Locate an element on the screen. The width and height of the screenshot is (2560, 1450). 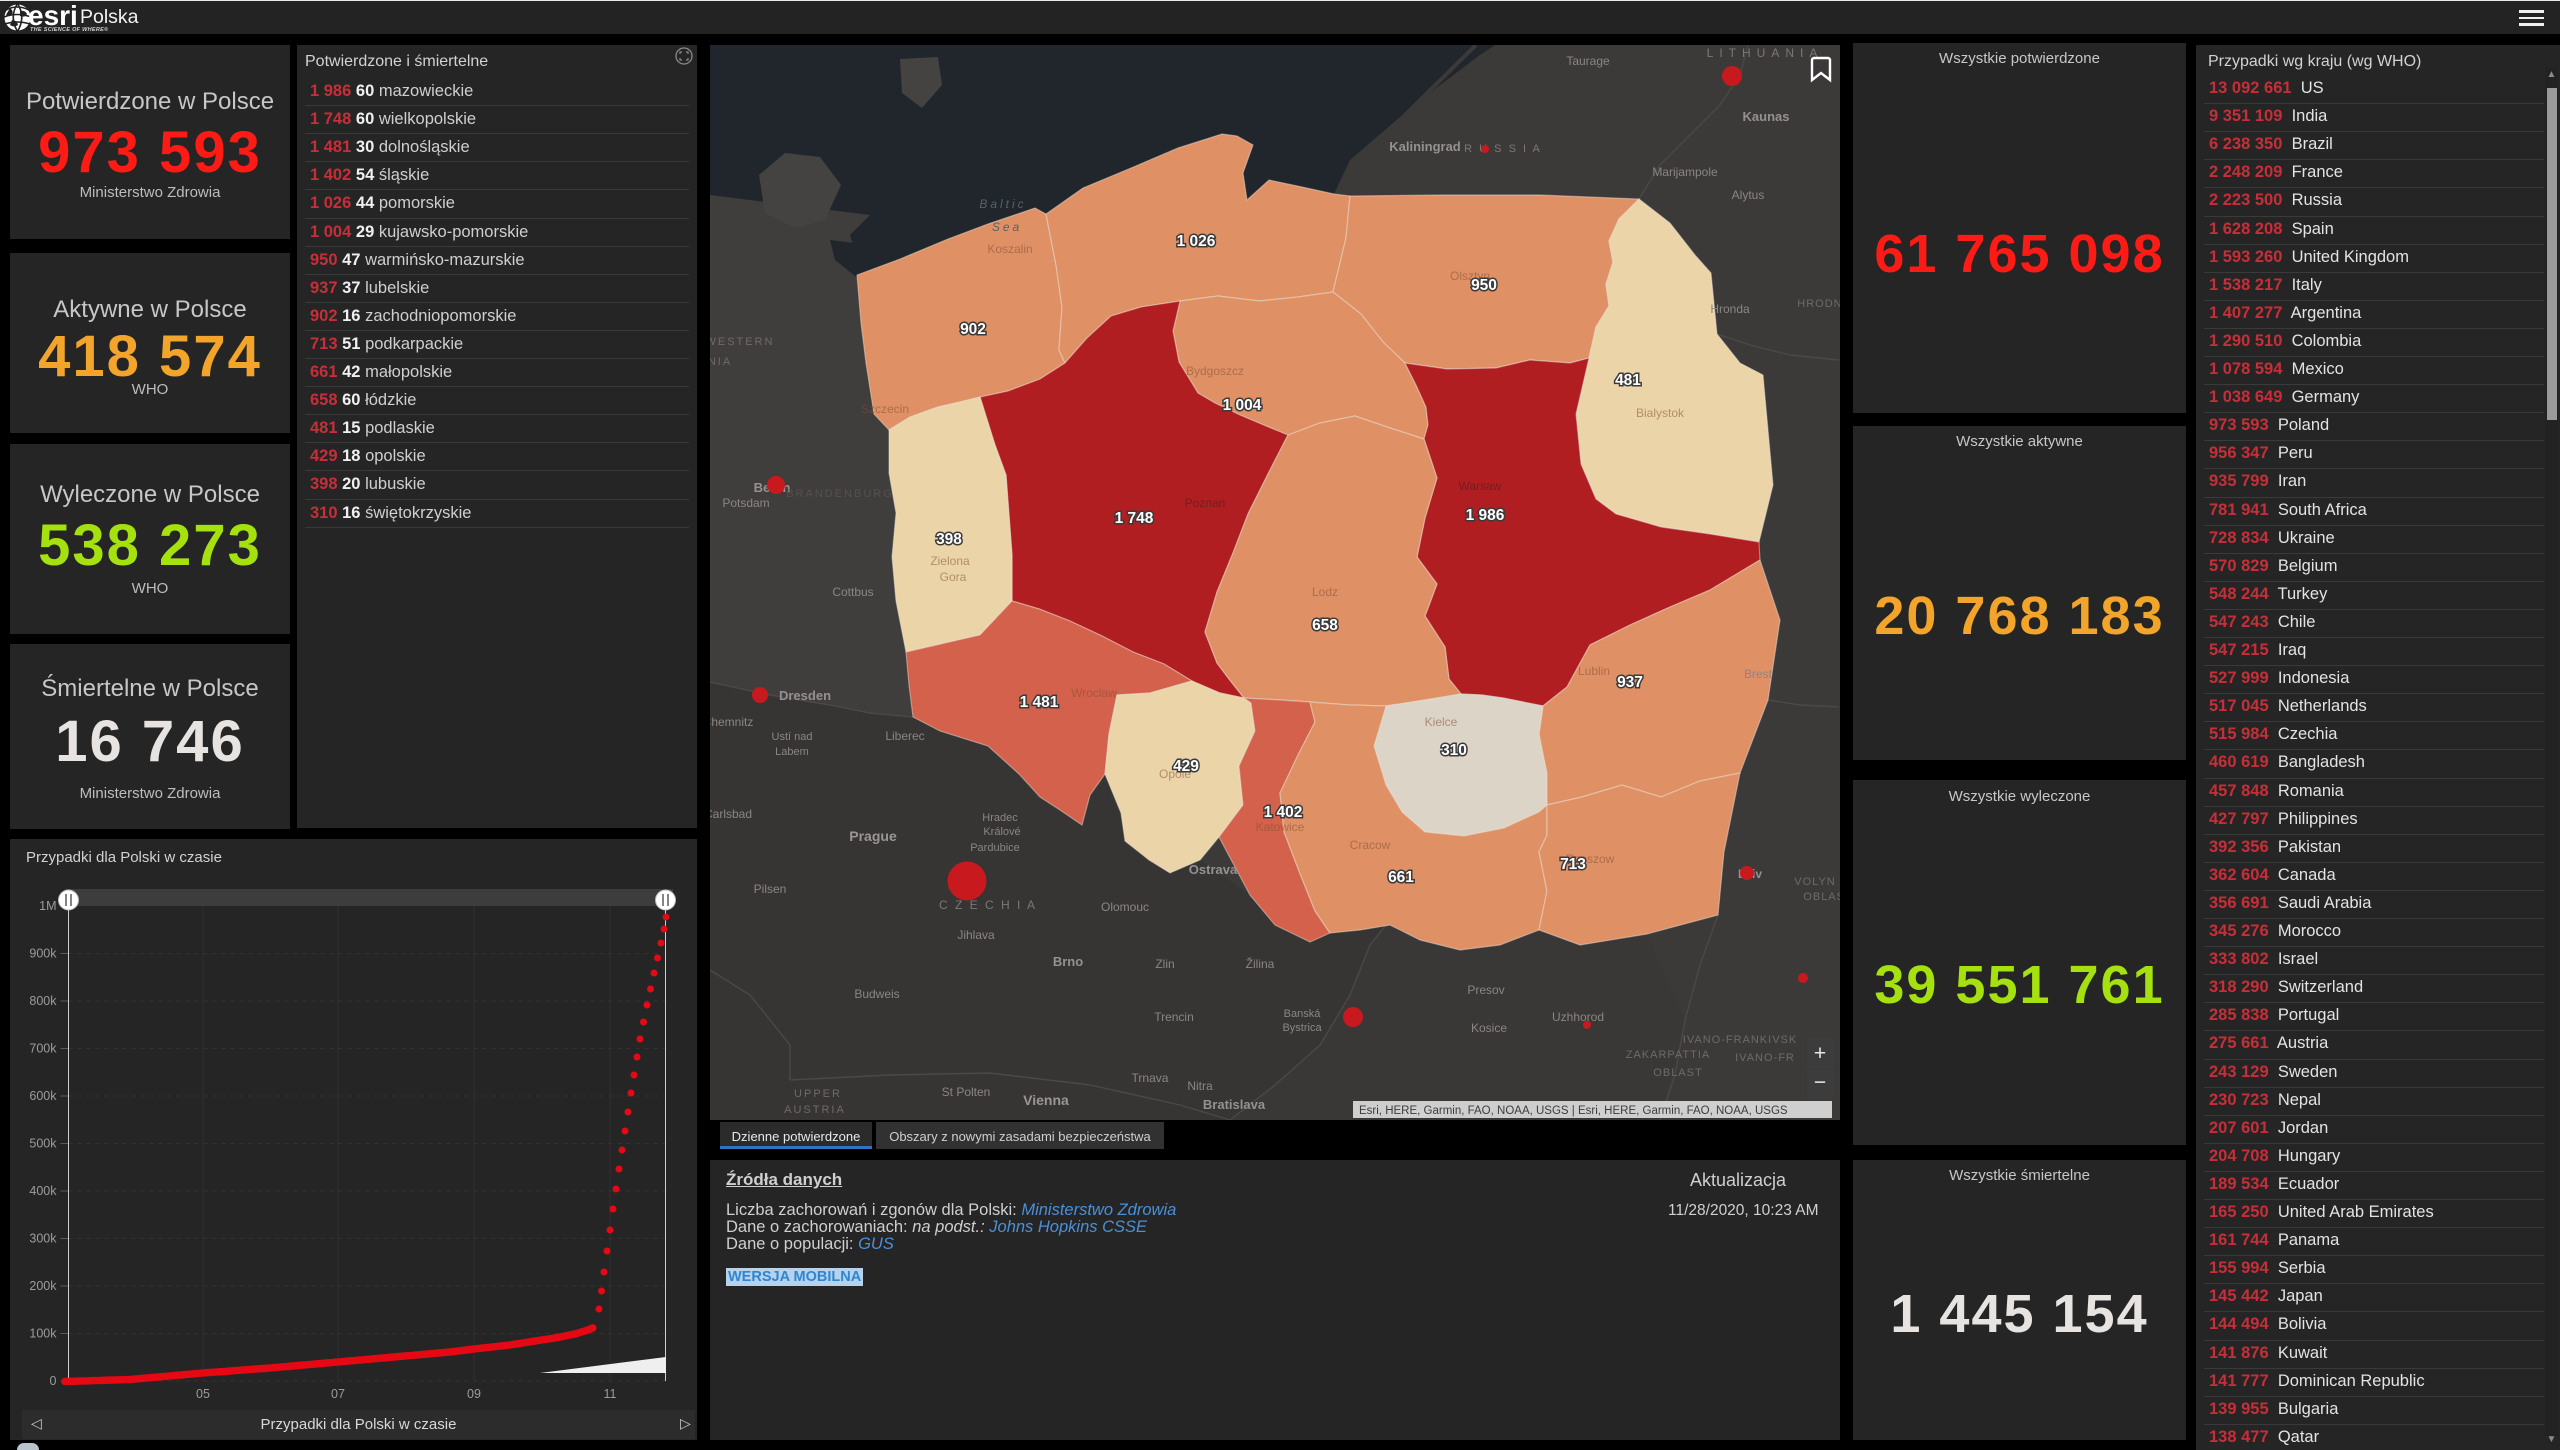
svg-text: Budweis is located at coordinates (876, 994).